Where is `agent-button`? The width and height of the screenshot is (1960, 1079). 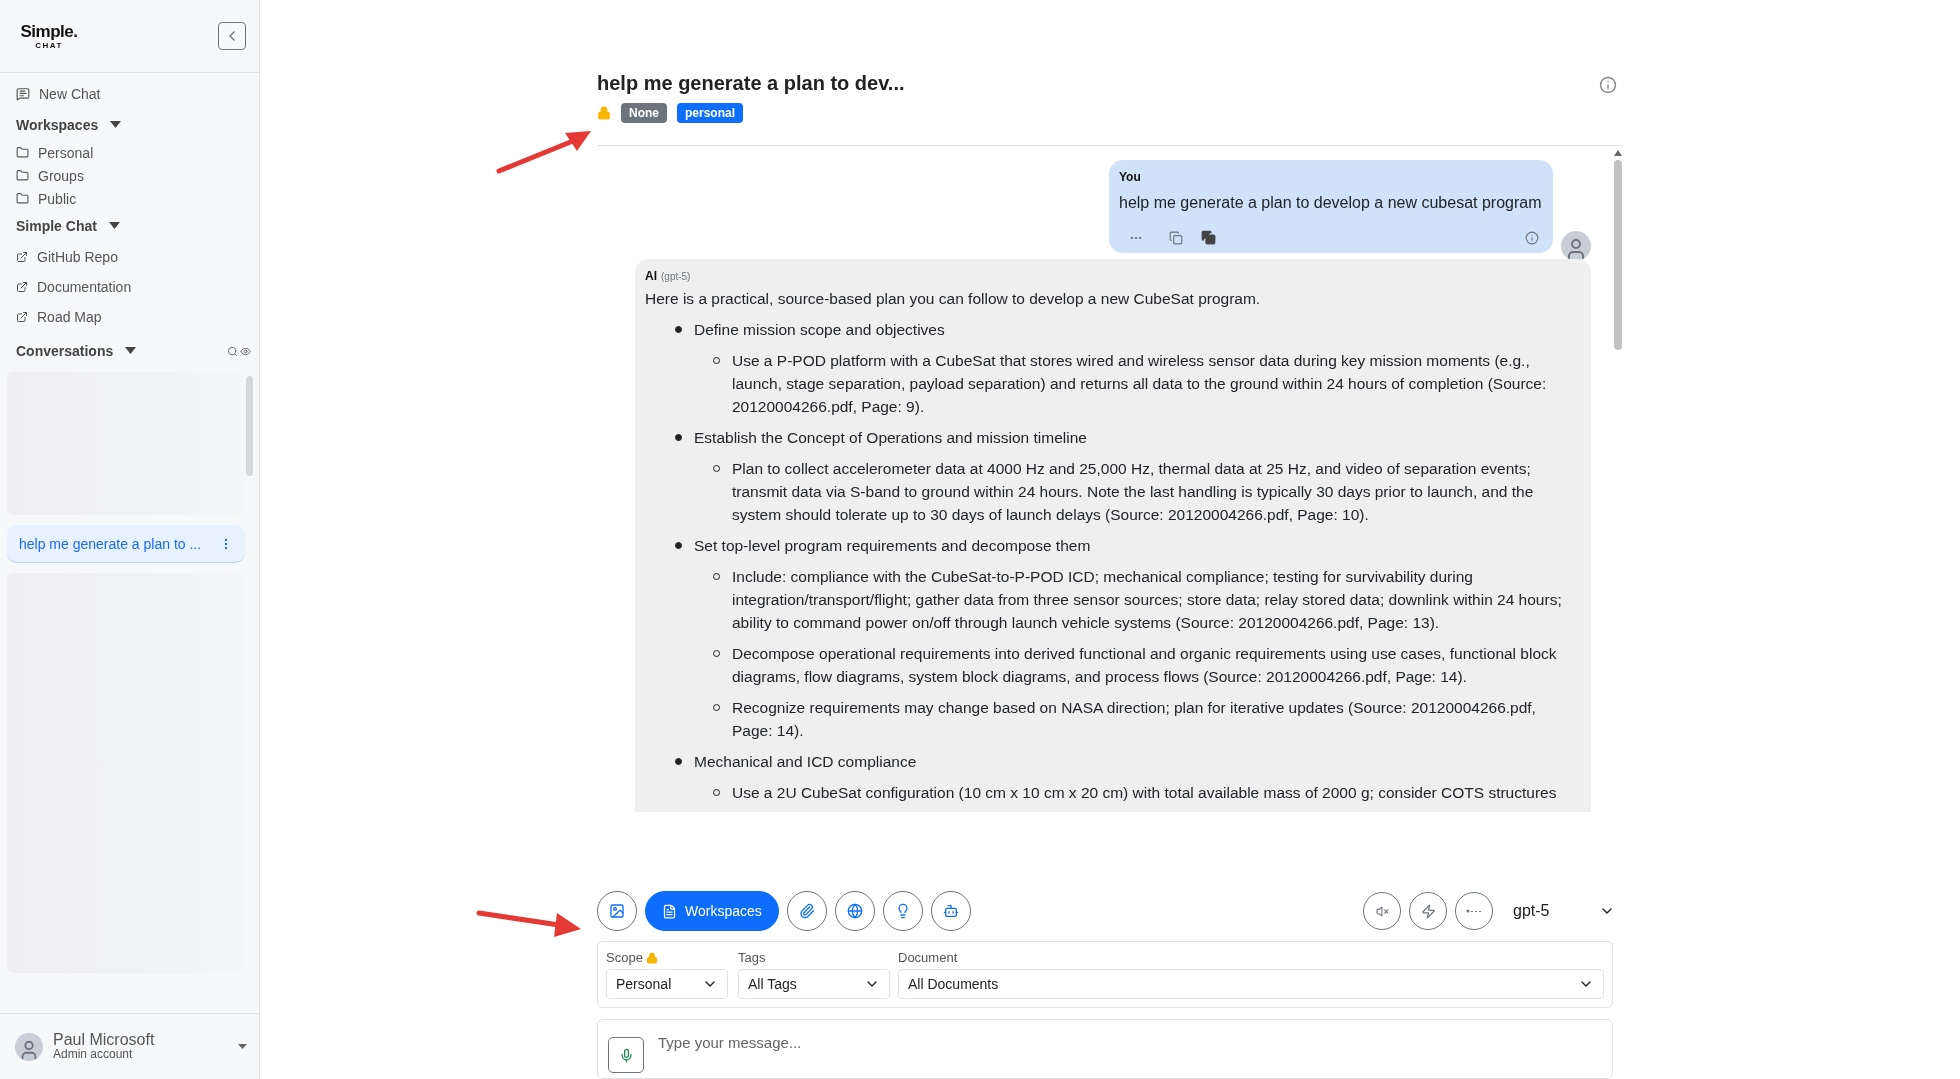 agent-button is located at coordinates (950, 911).